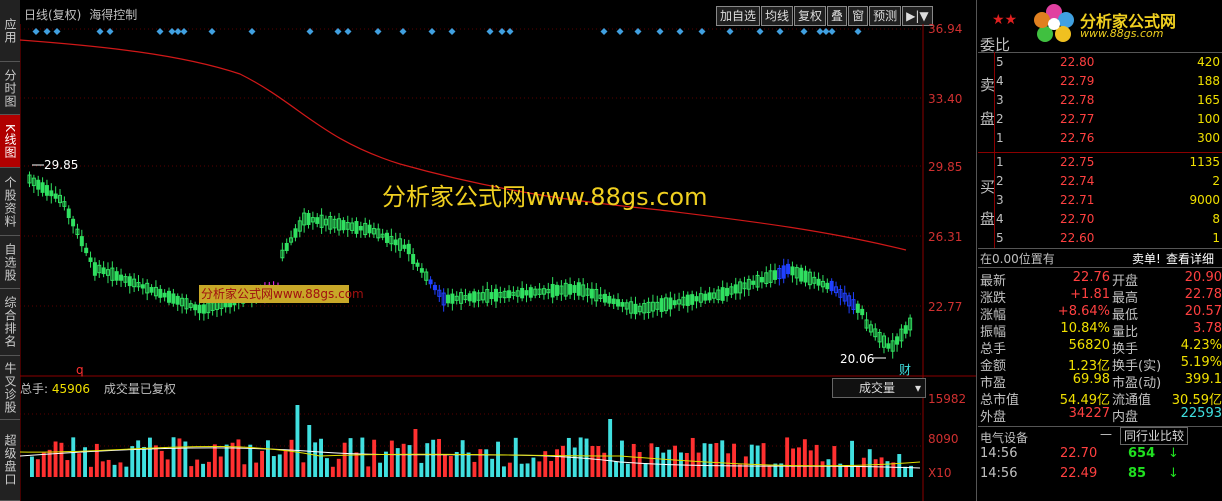 This screenshot has width=1222, height=501. Describe the element at coordinates (858, 16) in the screenshot. I see `toolbar-button-5: 窗` at that location.